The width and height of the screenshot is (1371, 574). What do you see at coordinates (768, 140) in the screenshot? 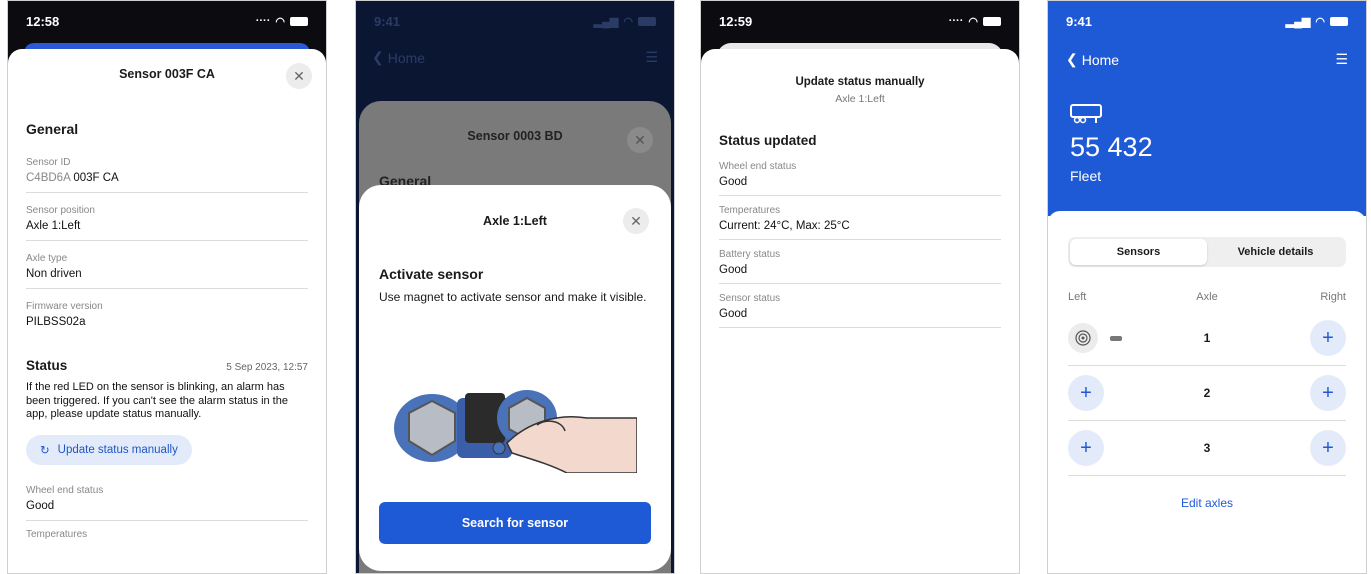
I see `status-updated-heading: Status updated` at bounding box center [768, 140].